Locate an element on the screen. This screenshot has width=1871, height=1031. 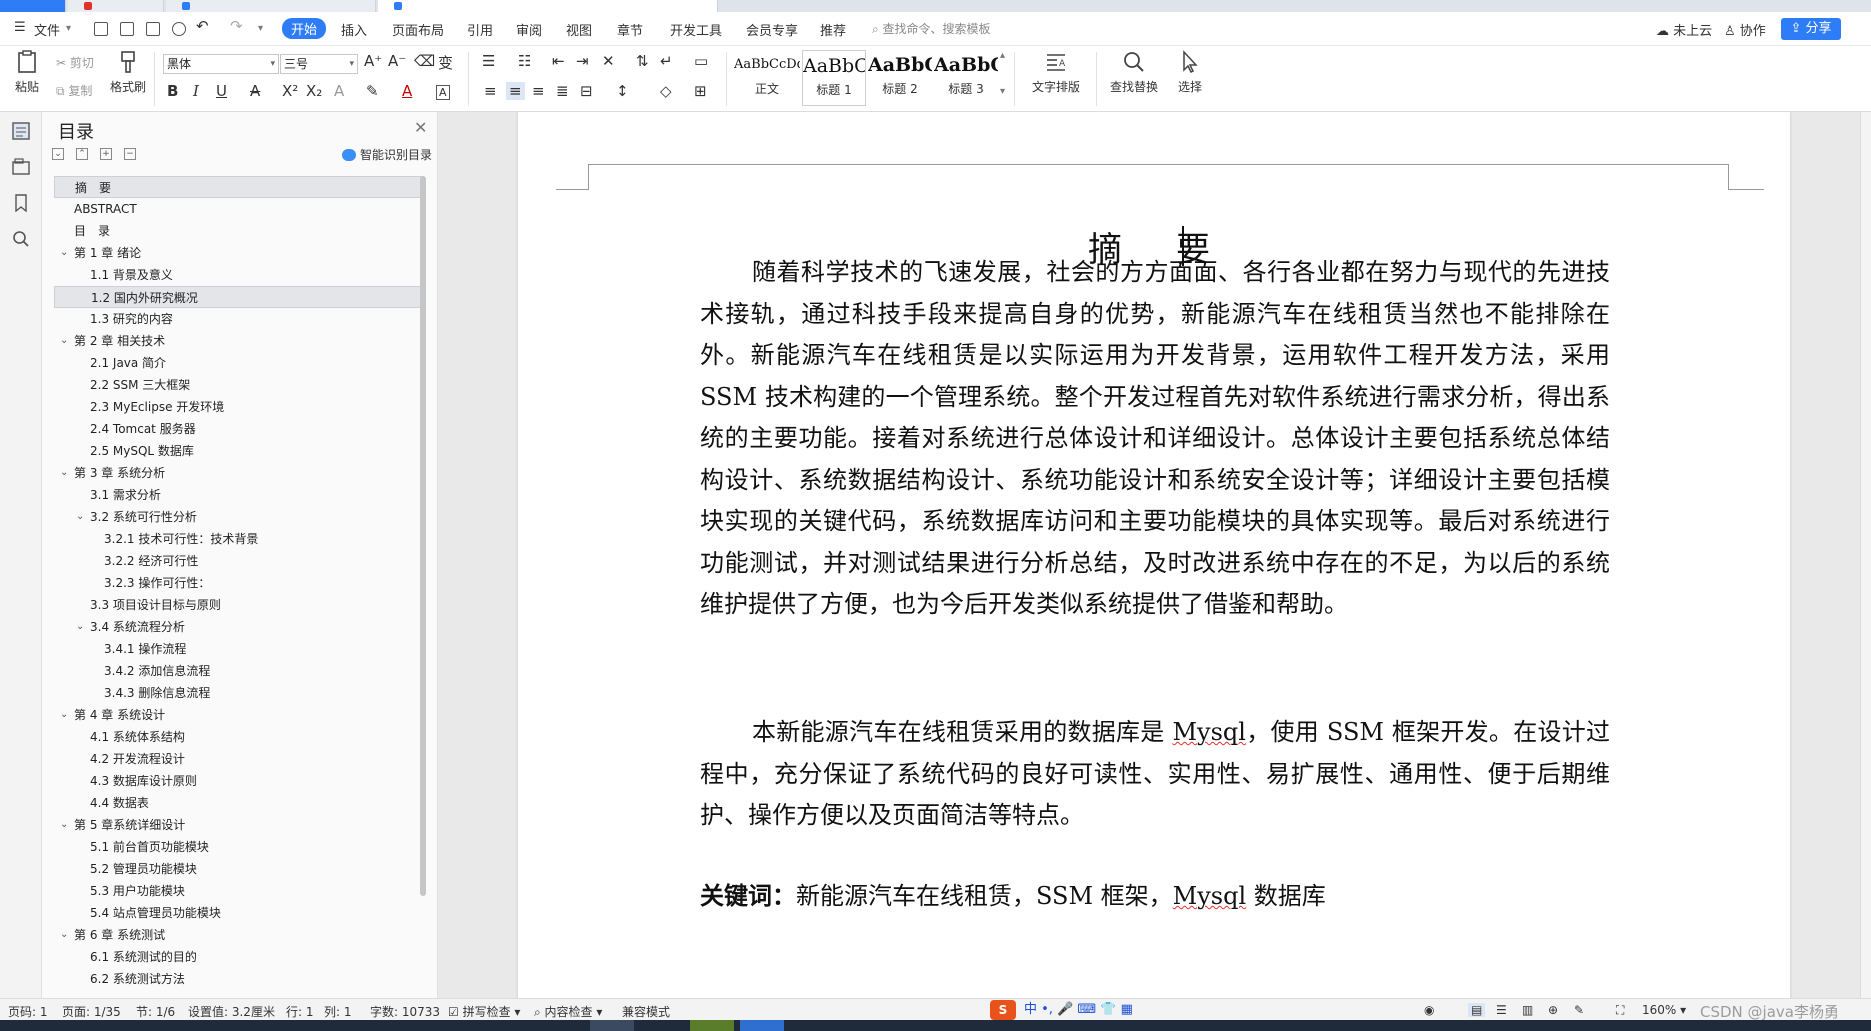
tab-insert: 插入 is located at coordinates (354, 29).